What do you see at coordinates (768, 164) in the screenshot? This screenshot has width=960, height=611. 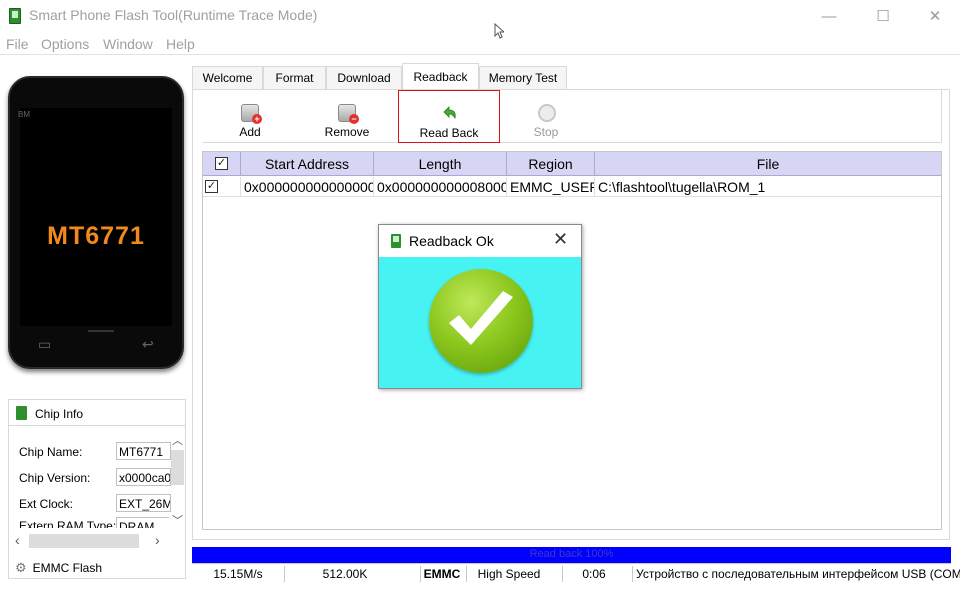 I see `header-file: File` at bounding box center [768, 164].